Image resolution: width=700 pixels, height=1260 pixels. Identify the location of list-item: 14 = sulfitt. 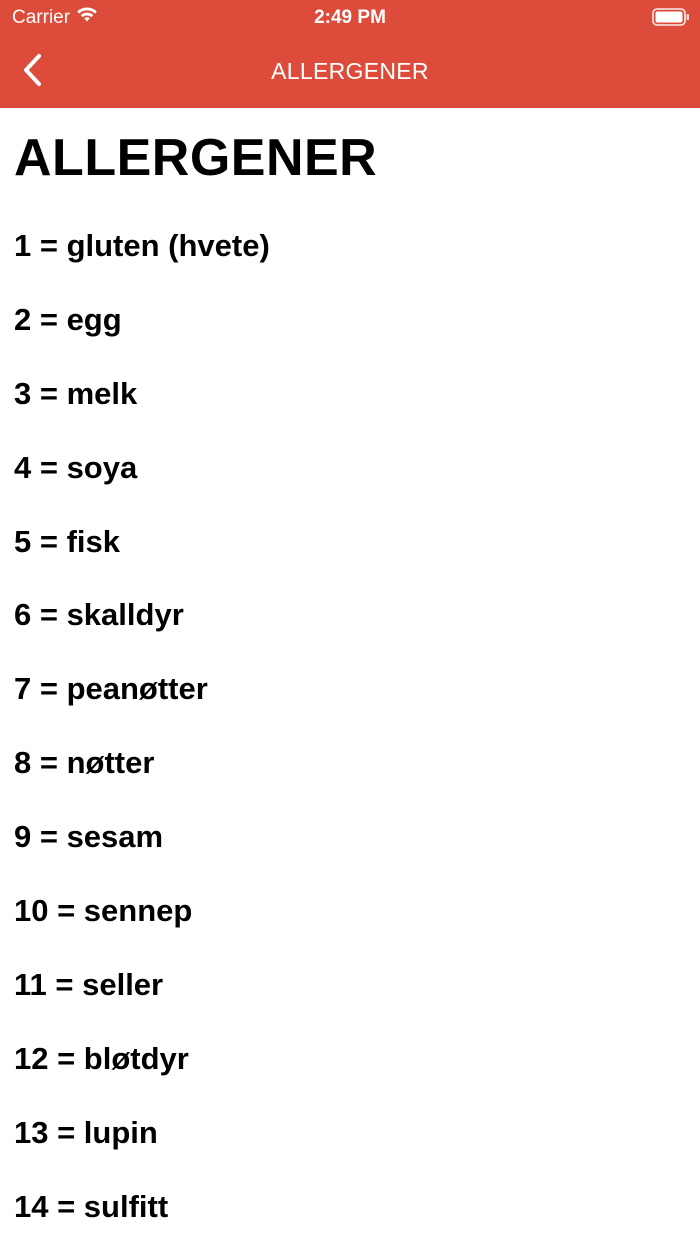
(91, 1206).